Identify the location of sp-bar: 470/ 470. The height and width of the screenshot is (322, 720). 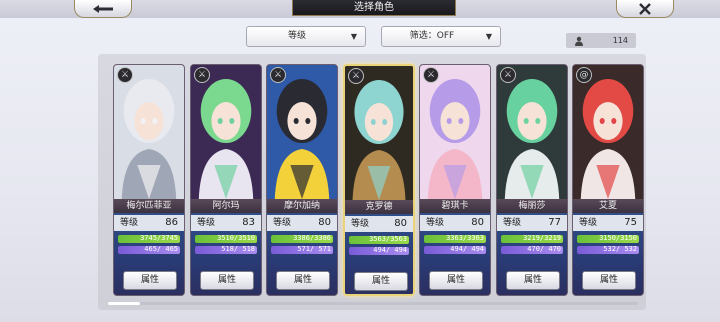
(532, 250).